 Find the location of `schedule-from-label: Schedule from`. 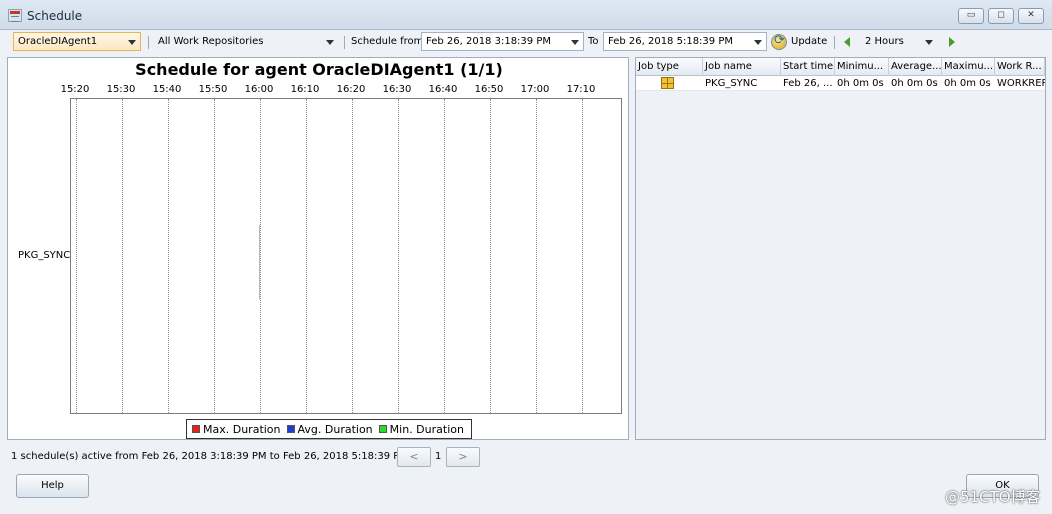

schedule-from-label: Schedule from is located at coordinates (387, 41).